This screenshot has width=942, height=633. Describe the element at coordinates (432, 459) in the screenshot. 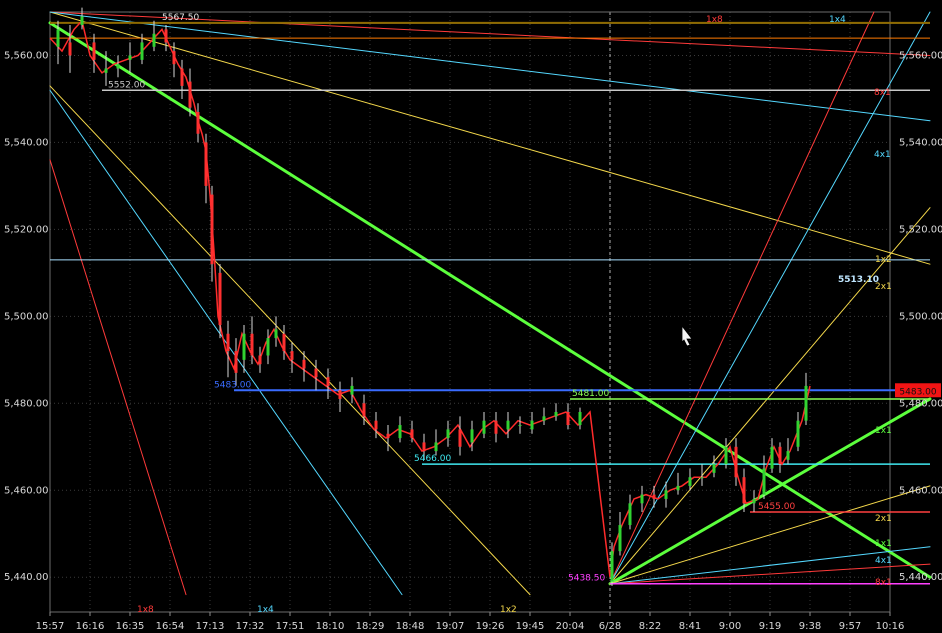

I see `price-level-label: 5466.00` at that location.